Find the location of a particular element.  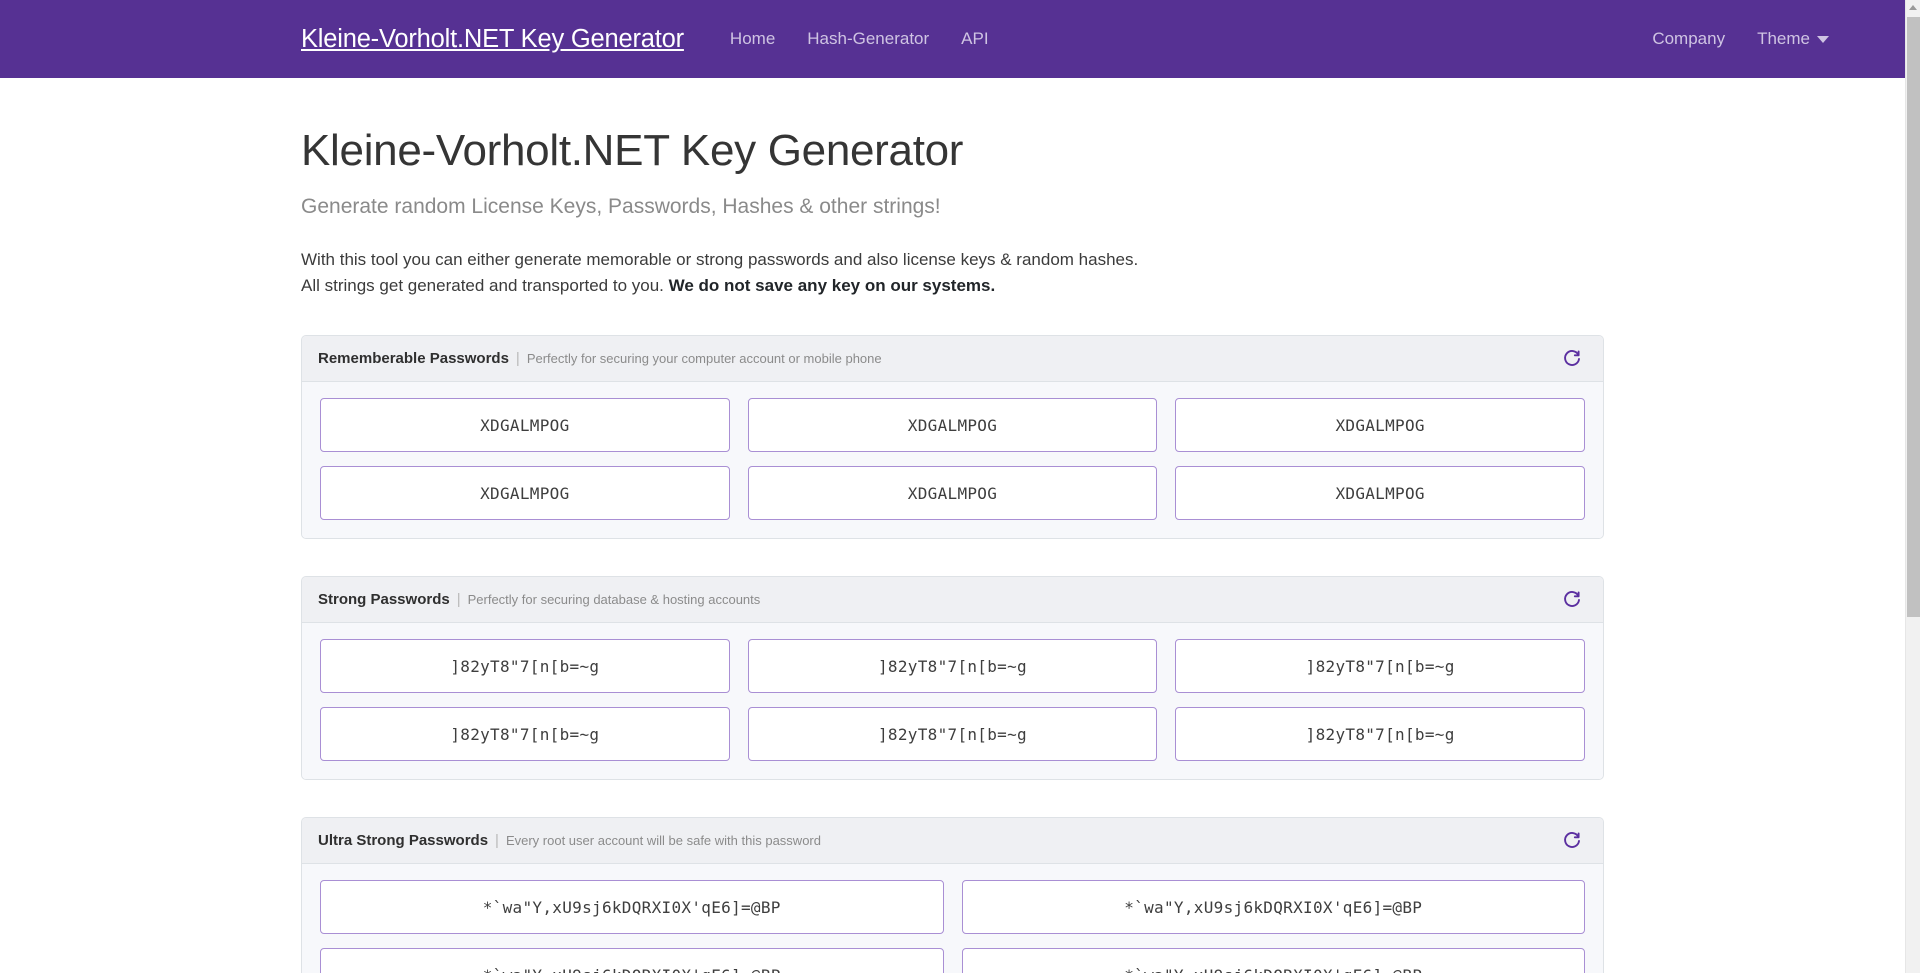

nav-link-company: Company is located at coordinates (1688, 39).